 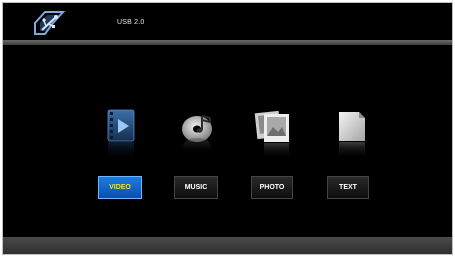 I want to click on text-document-icon, so click(x=352, y=135).